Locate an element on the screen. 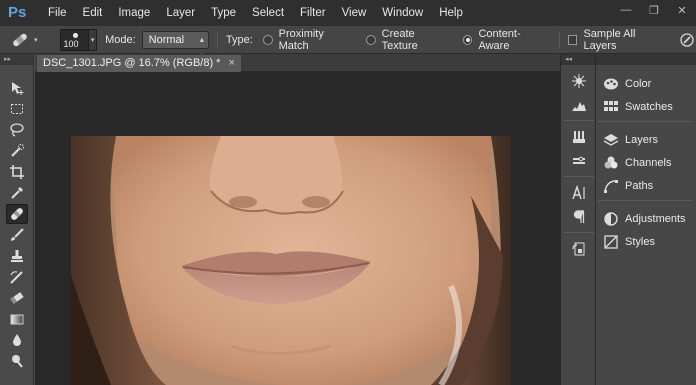 Image resolution: width=696 pixels, height=385 pixels. dodge-tool is located at coordinates (17, 361).